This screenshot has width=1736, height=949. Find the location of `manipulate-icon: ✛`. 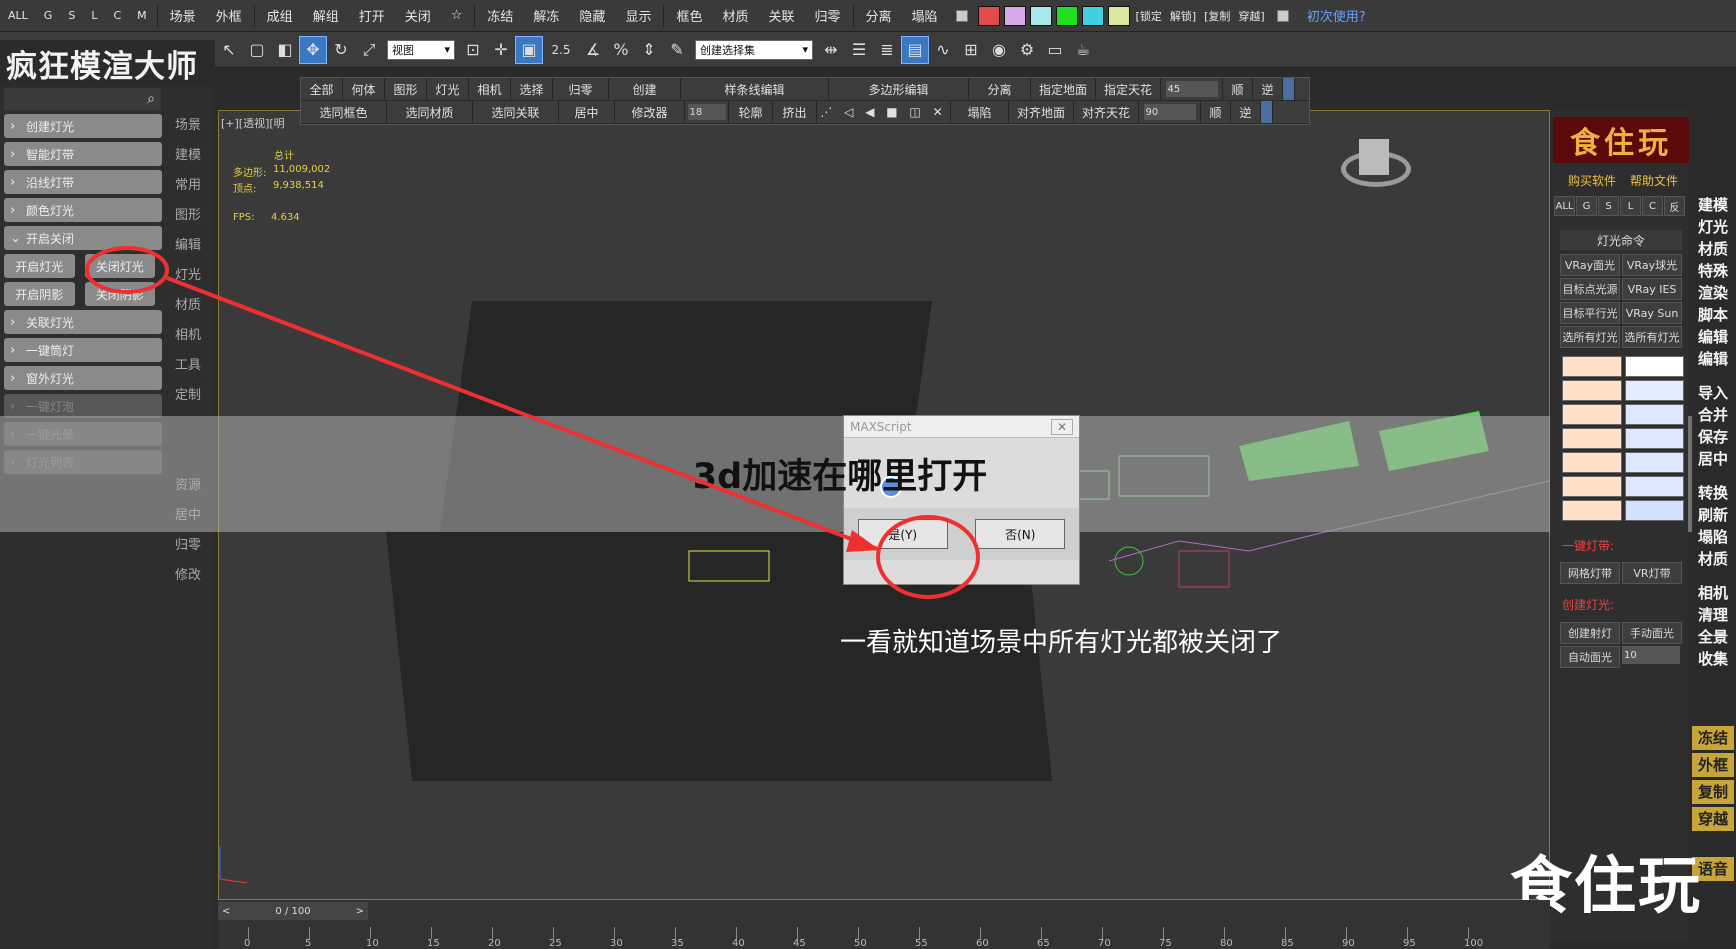

manipulate-icon: ✛ is located at coordinates (501, 50).